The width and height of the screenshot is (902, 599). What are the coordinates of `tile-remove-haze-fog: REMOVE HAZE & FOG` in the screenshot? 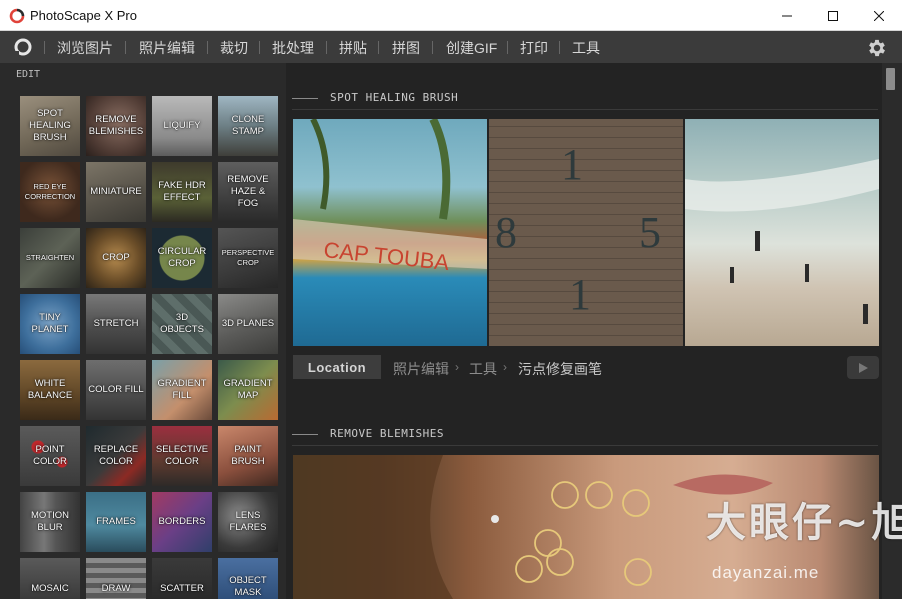 It's located at (248, 192).